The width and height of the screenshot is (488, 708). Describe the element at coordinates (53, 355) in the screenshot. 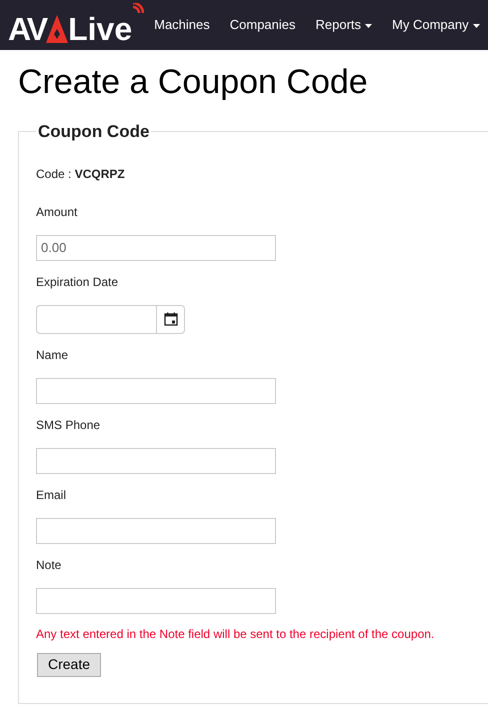

I see `field-label: Name` at that location.